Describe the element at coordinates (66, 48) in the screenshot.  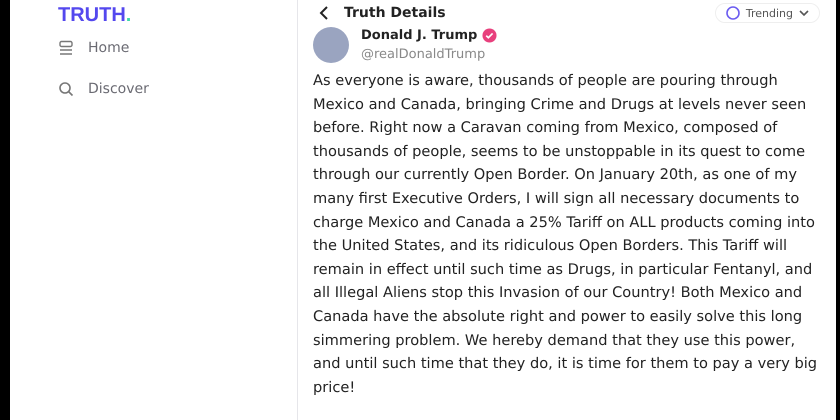
I see `home-icon` at that location.